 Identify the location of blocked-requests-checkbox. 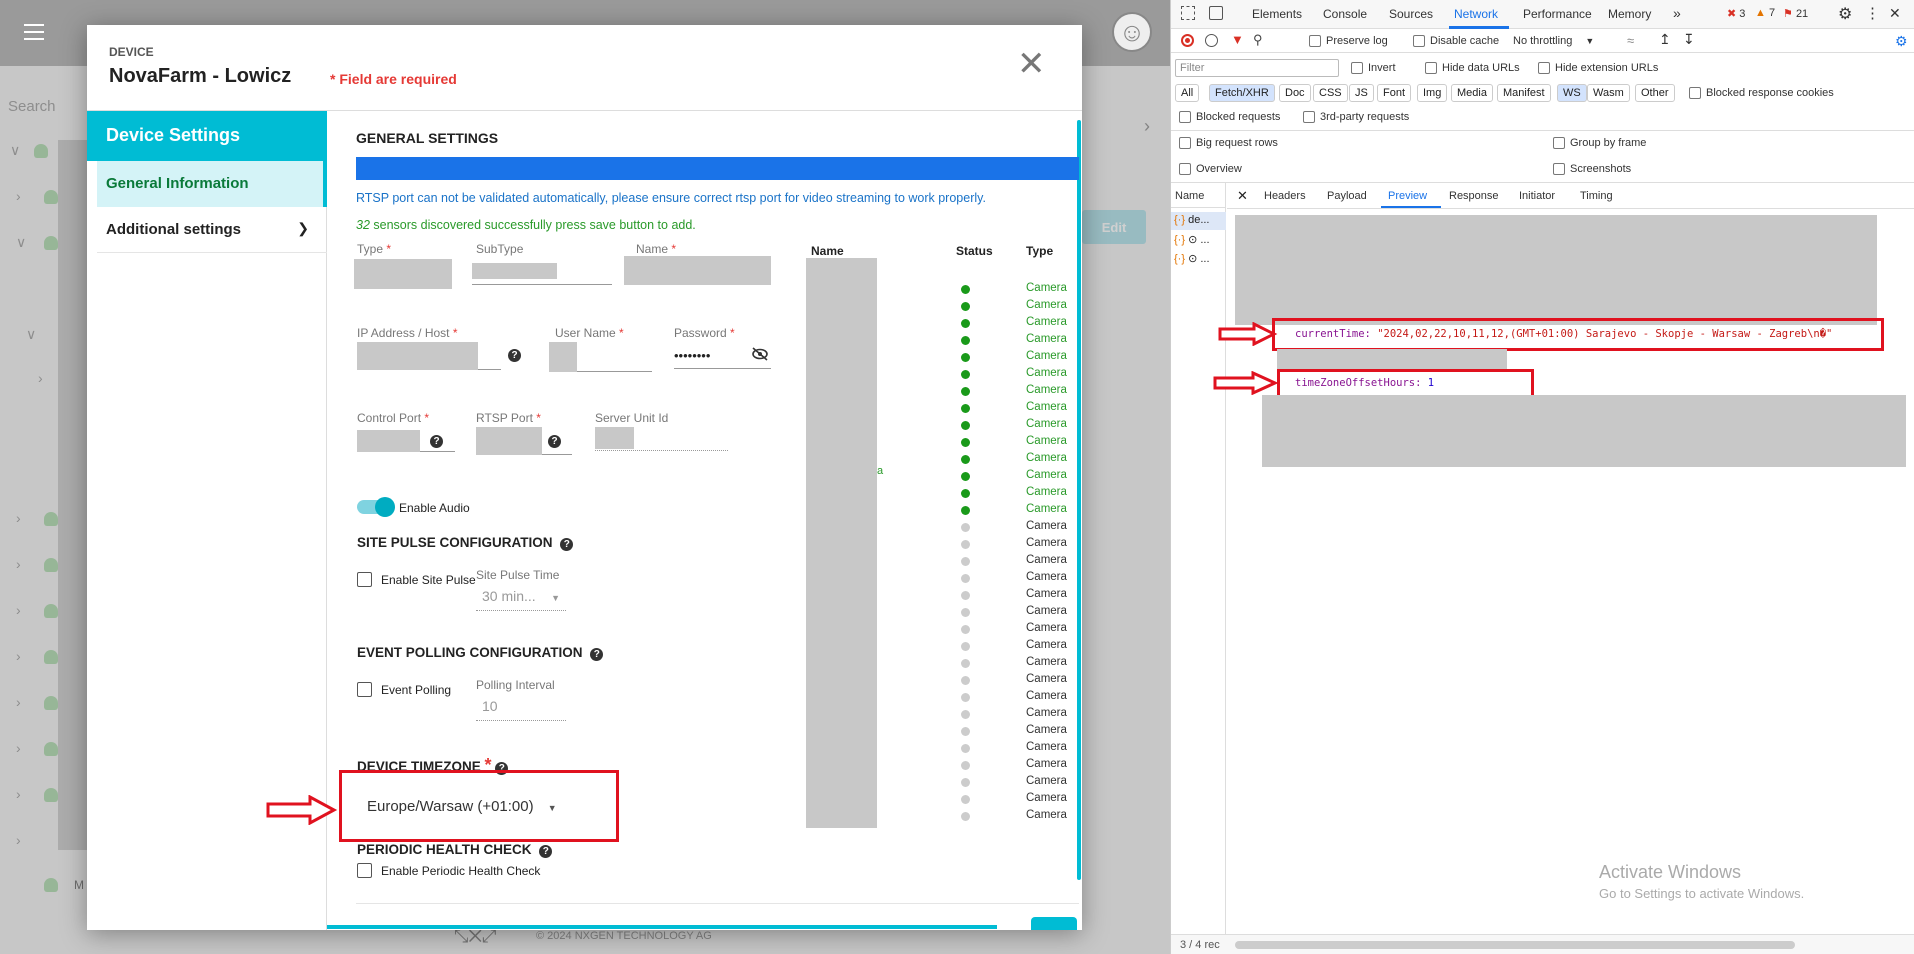
(1185, 117).